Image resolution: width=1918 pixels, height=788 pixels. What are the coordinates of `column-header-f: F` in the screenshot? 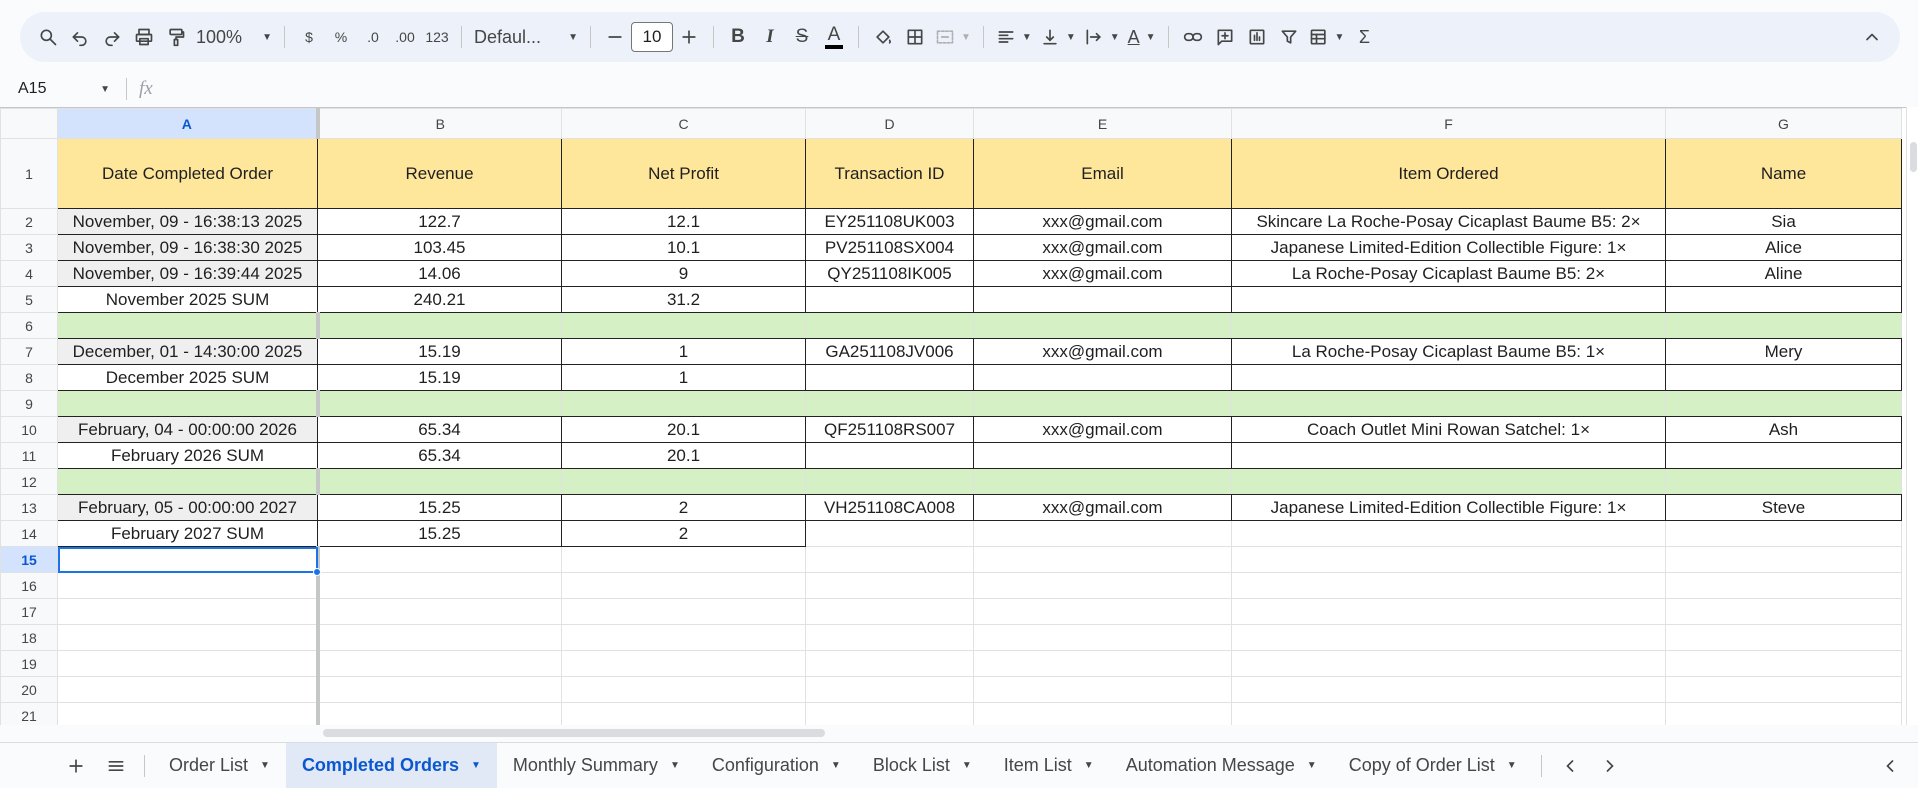 It's located at (1448, 123).